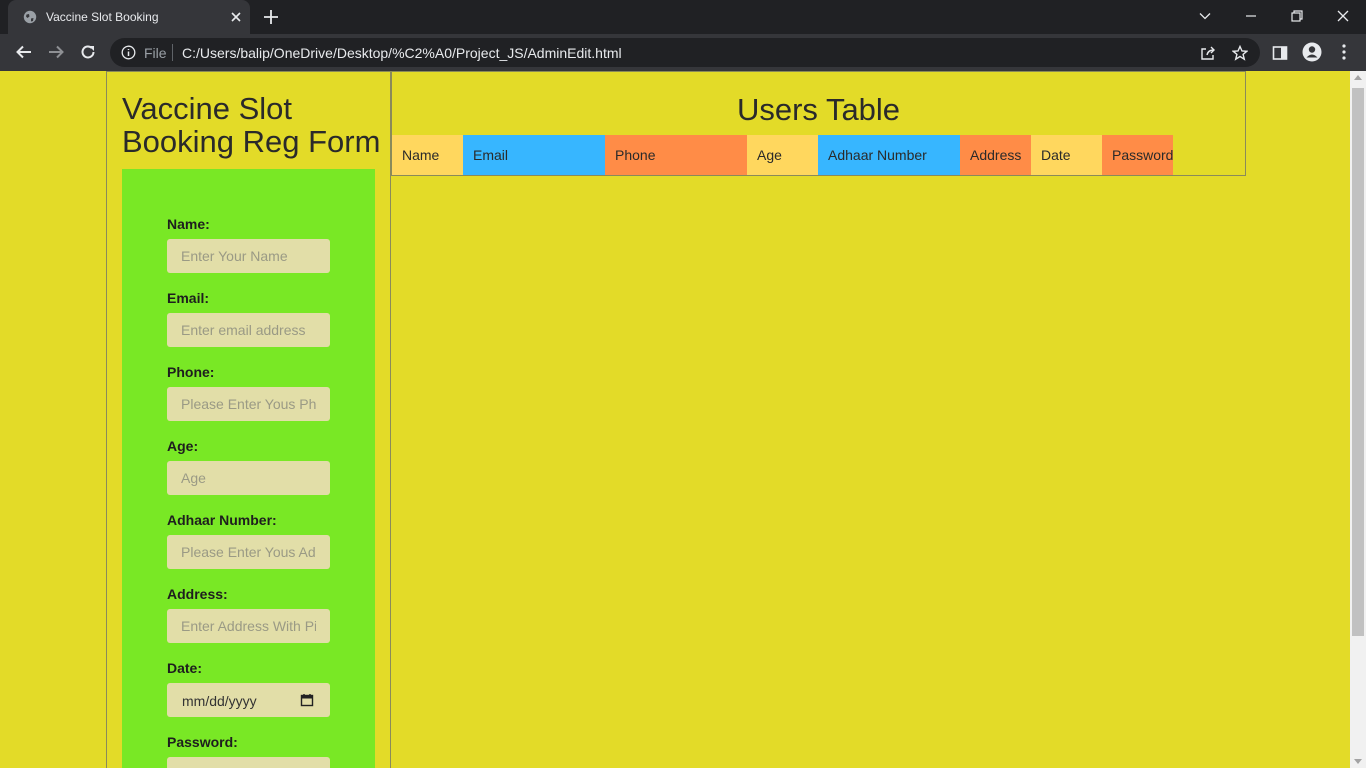  I want to click on page-scrollbar, so click(1358, 419).